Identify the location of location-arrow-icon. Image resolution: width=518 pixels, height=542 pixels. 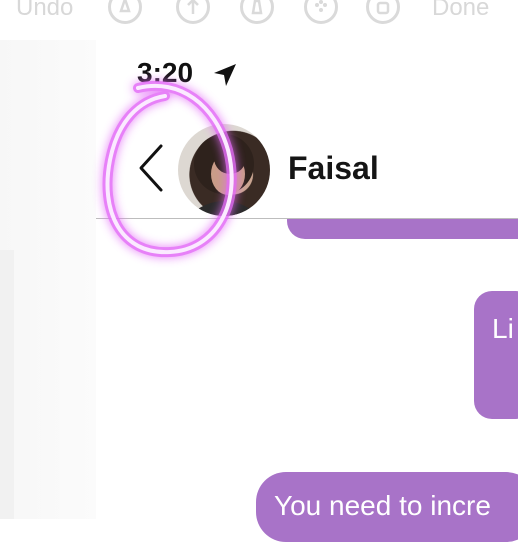
(225, 75).